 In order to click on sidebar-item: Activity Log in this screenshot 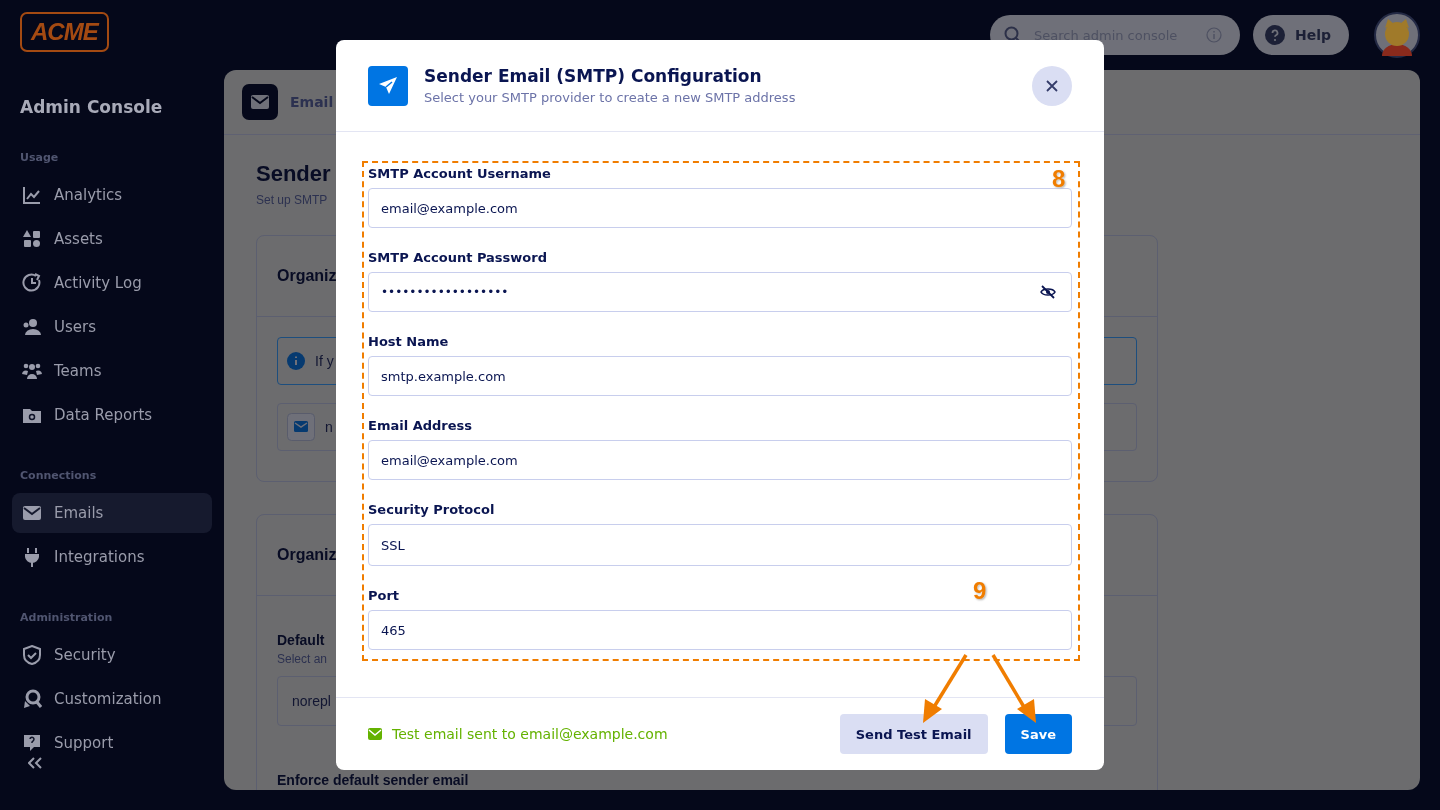, I will do `click(112, 283)`.